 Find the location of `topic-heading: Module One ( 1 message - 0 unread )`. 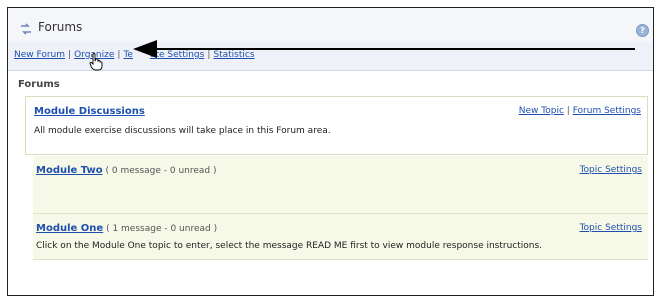

topic-heading: Module One ( 1 message - 0 unread ) is located at coordinates (126, 228).